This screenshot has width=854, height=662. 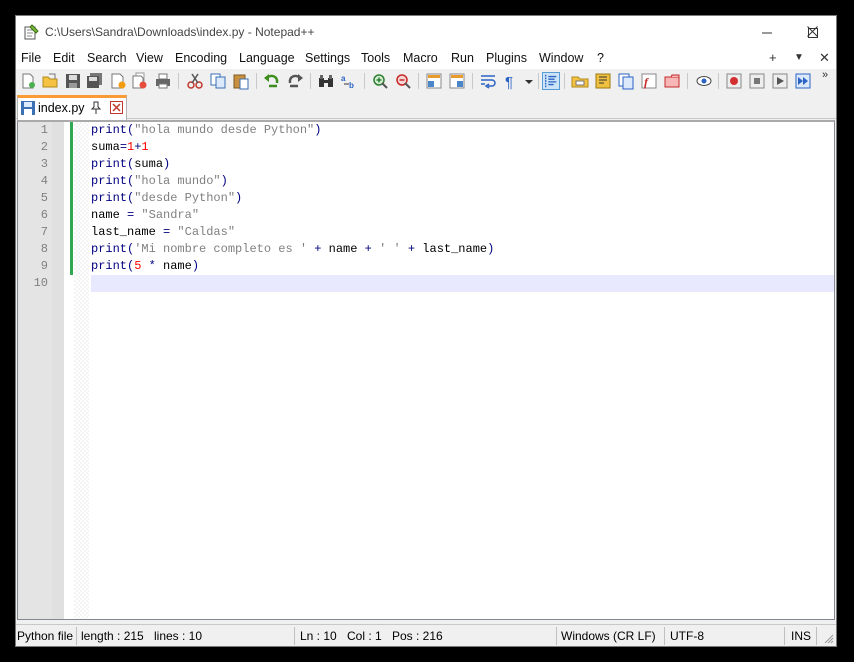 I want to click on menu-tools: Tools, so click(x=375, y=58).